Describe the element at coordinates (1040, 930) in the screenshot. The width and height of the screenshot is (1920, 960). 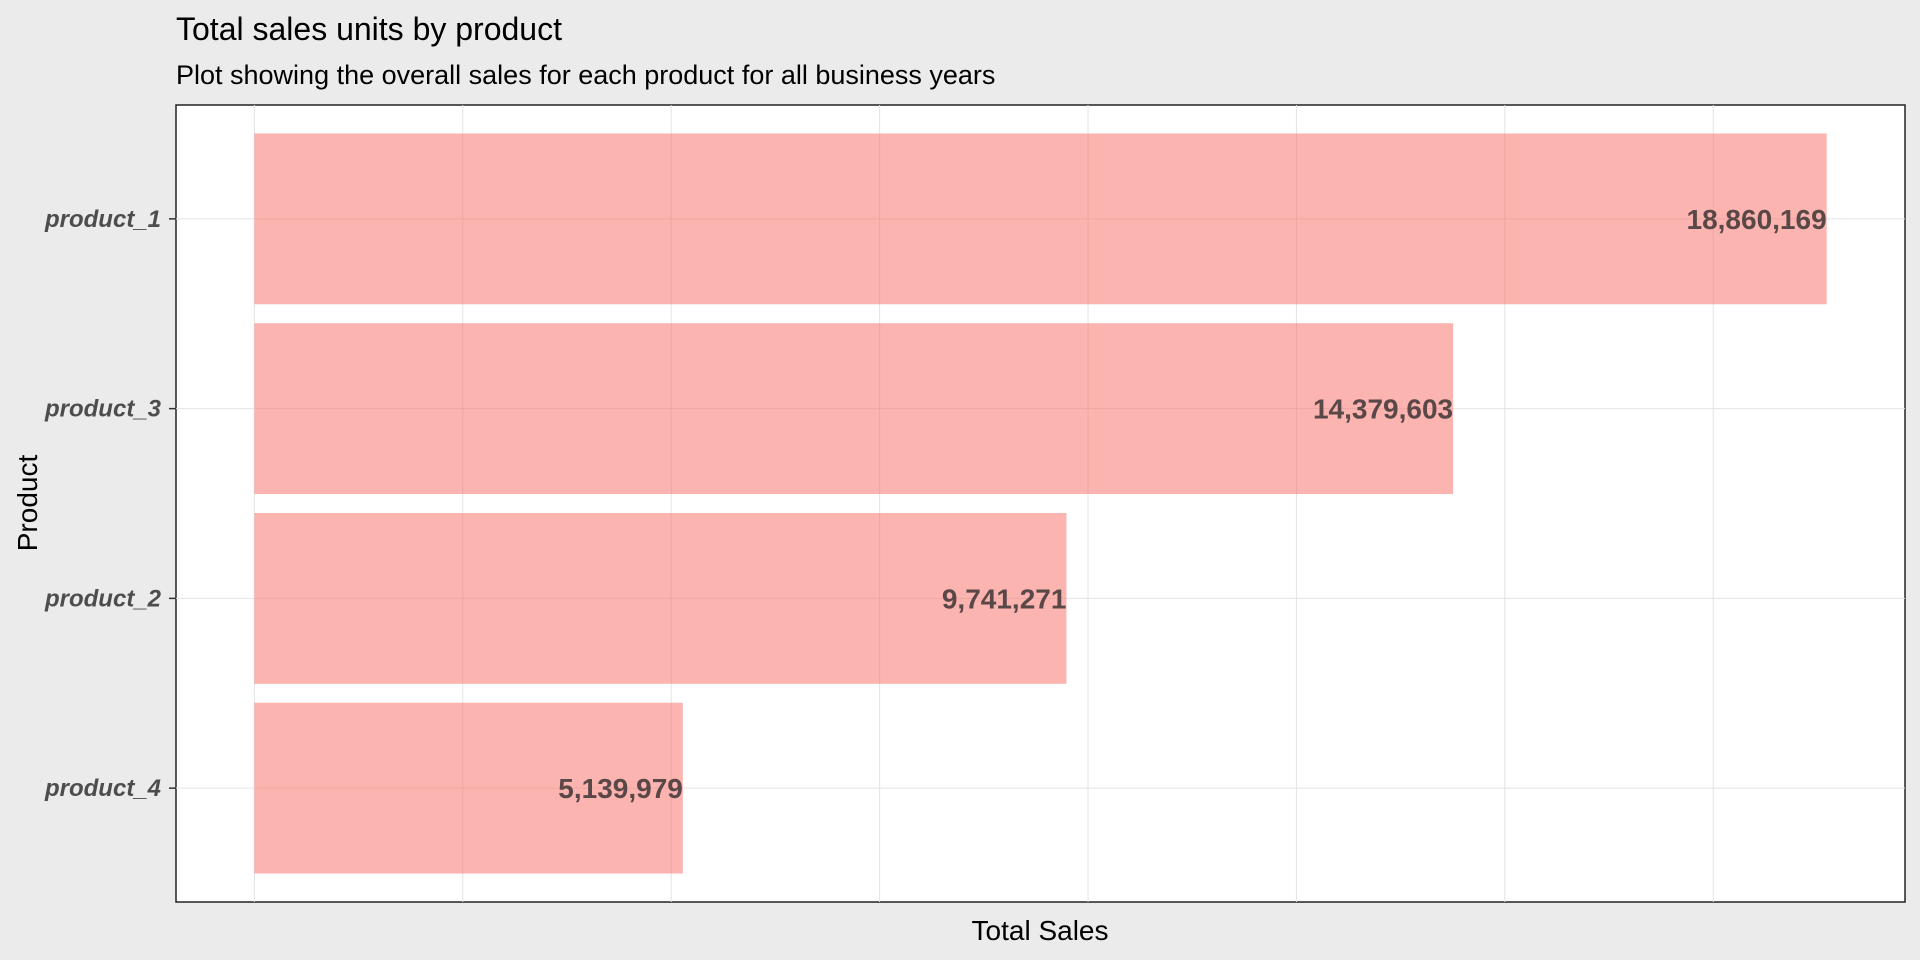
I see `x-axis-title: Total Sales` at that location.